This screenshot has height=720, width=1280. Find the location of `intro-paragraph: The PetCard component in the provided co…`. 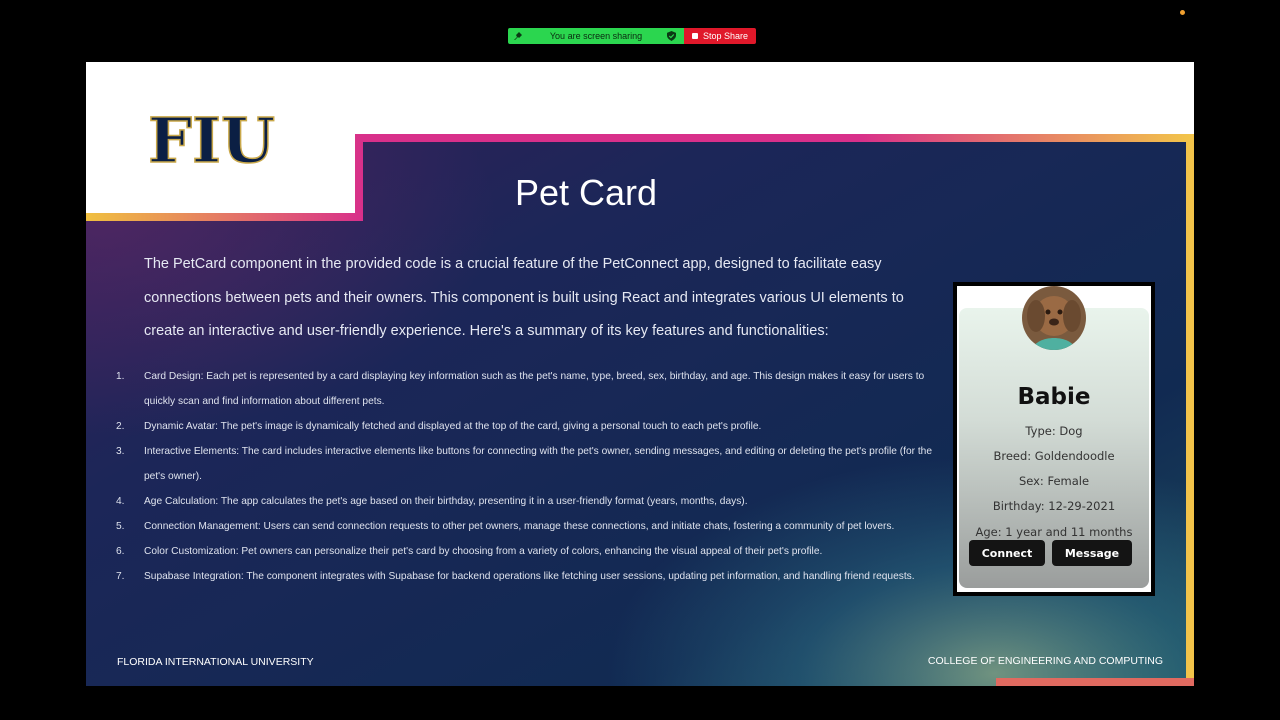

intro-paragraph: The PetCard component in the provided co… is located at coordinates (524, 297).